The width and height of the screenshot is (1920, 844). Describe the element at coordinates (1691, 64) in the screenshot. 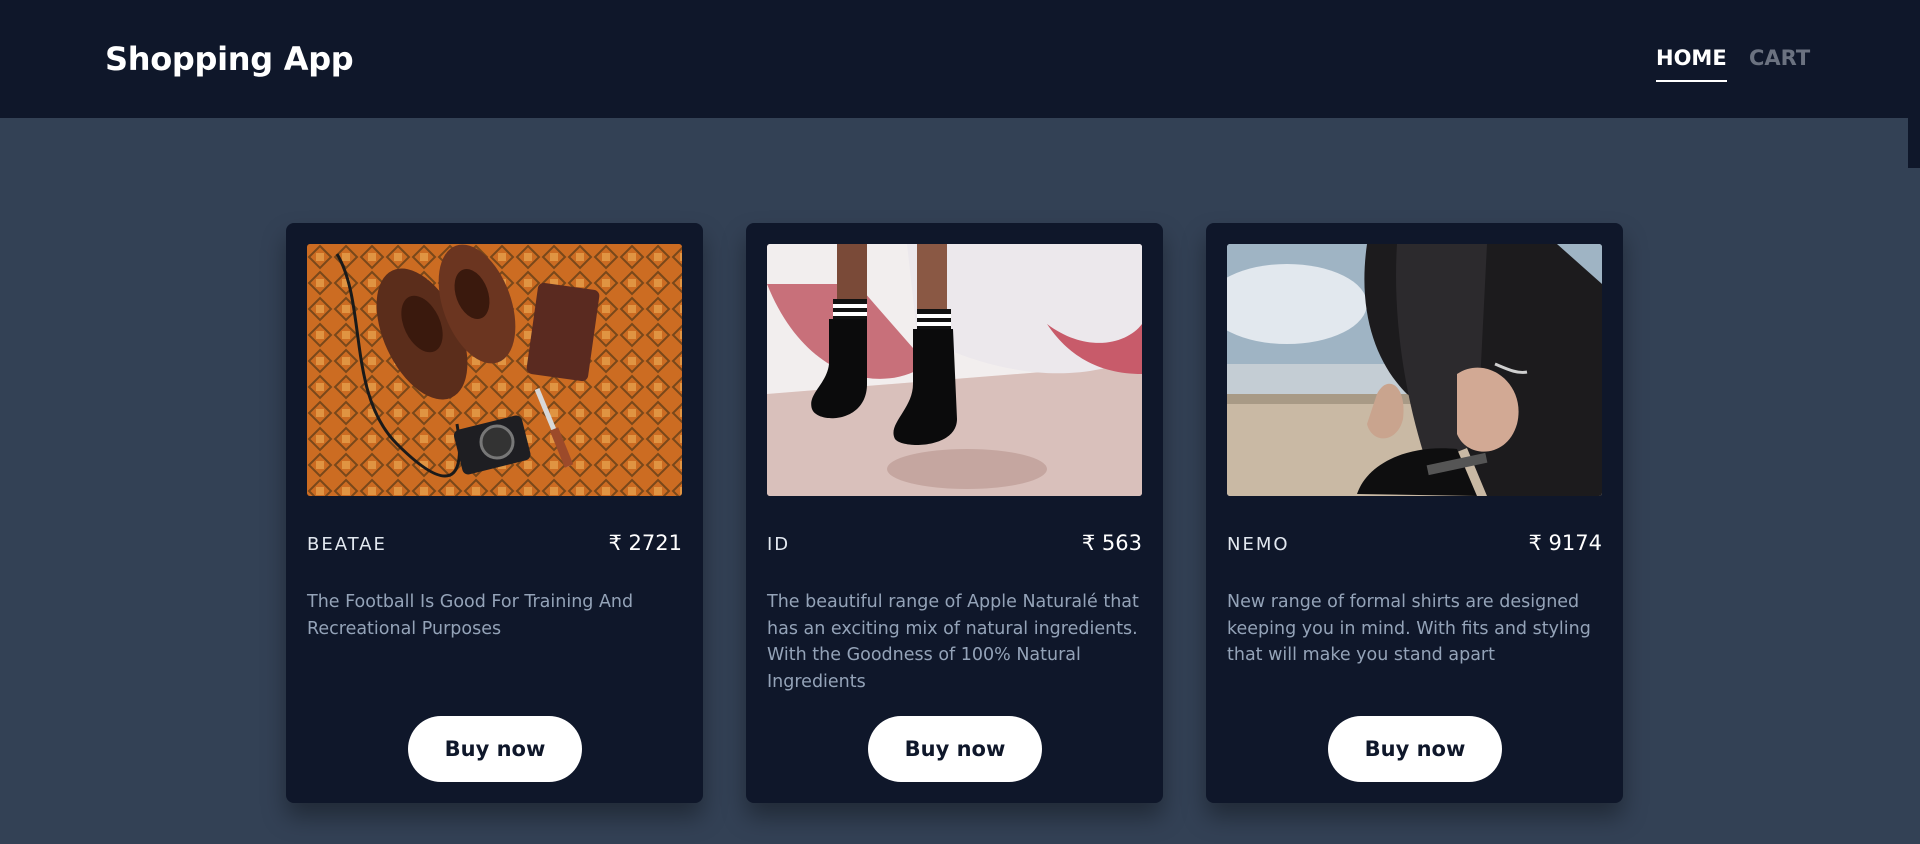

I see `nav-home-link: HOME` at that location.